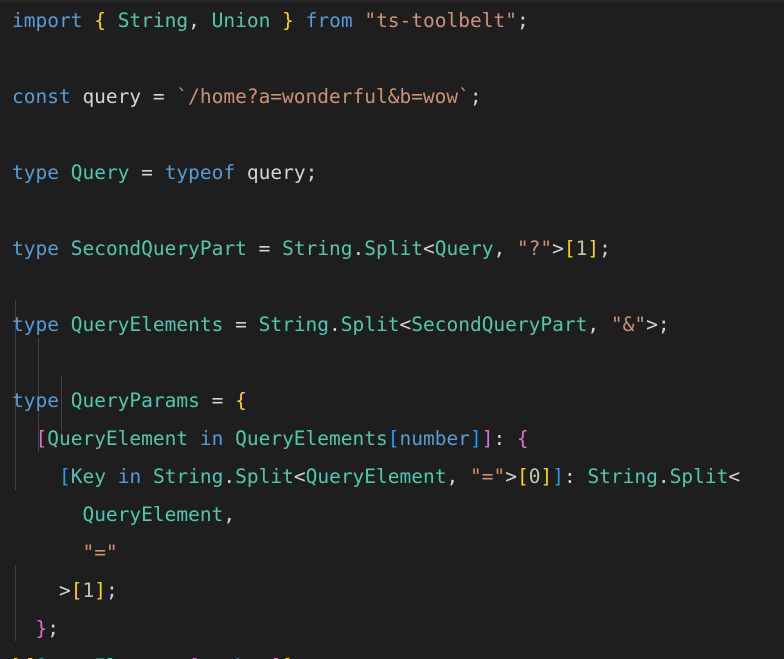 Image resolution: width=784 pixels, height=659 pixels. What do you see at coordinates (499, 324) in the screenshot?
I see `code-token: SecondQueryPart` at bounding box center [499, 324].